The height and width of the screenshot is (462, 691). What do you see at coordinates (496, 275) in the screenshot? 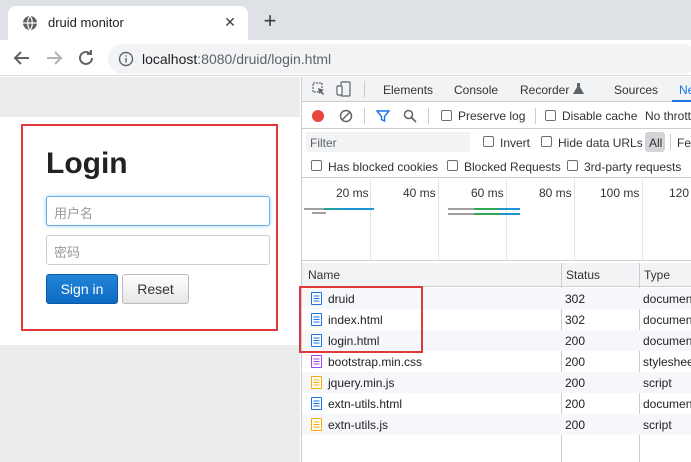
I see `requests-table-header: Name Status Type` at bounding box center [496, 275].